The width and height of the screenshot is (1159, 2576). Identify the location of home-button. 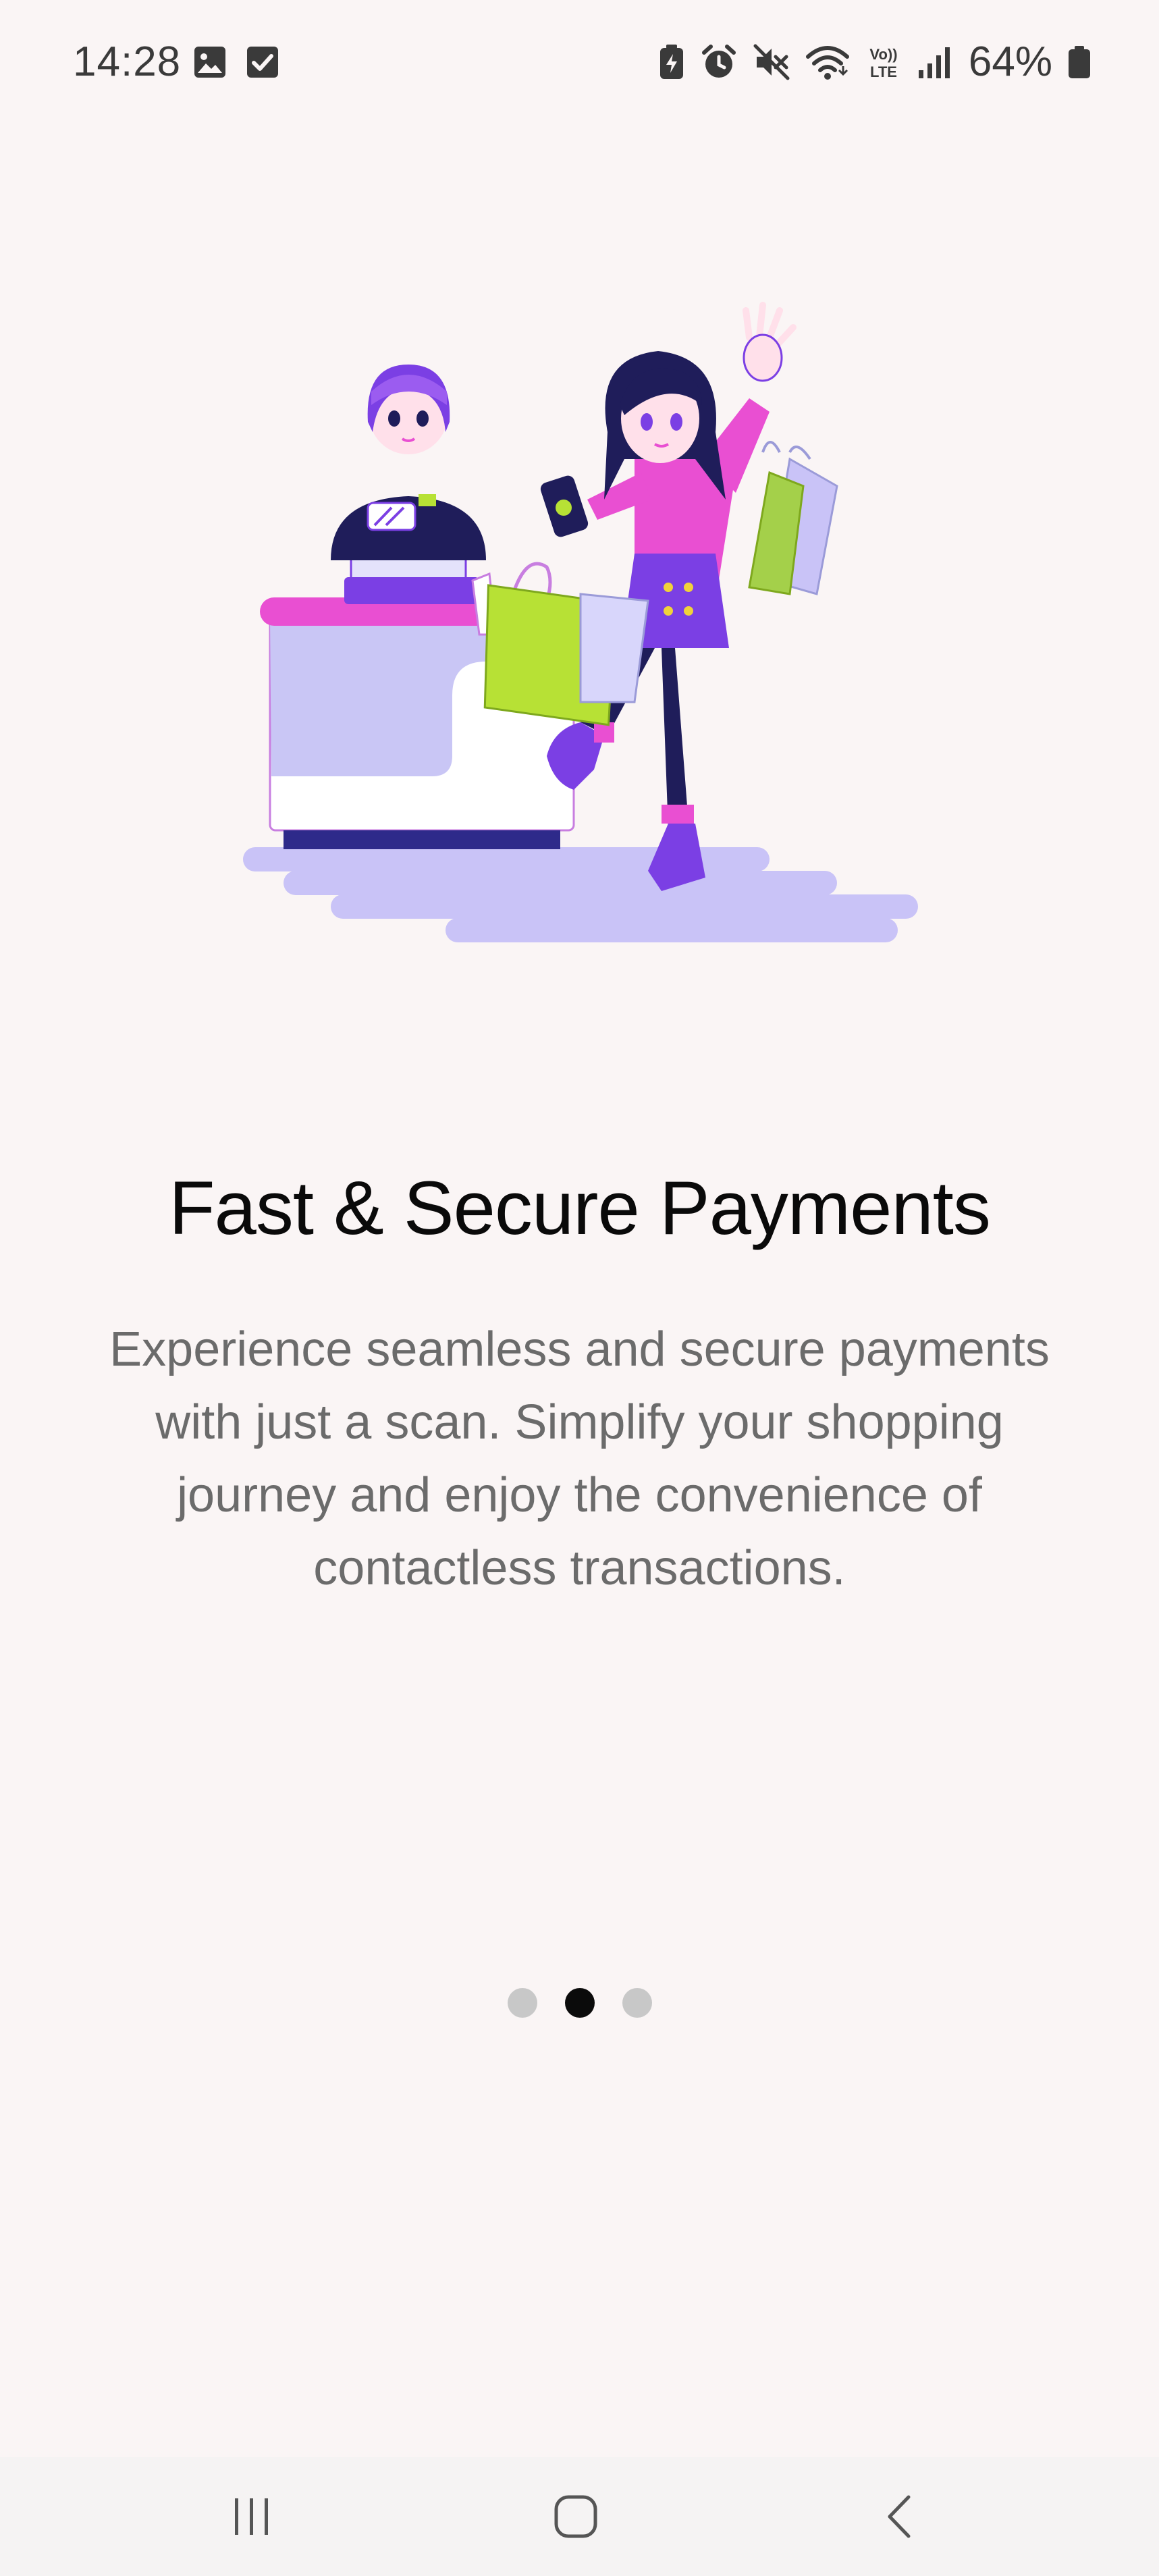
(576, 2518).